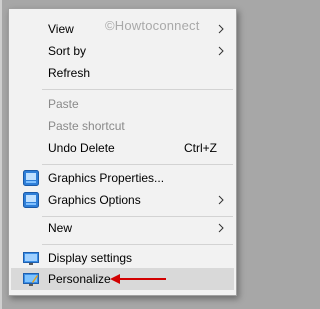  Describe the element at coordinates (1, 154) in the screenshot. I see `desktop-edge` at that location.